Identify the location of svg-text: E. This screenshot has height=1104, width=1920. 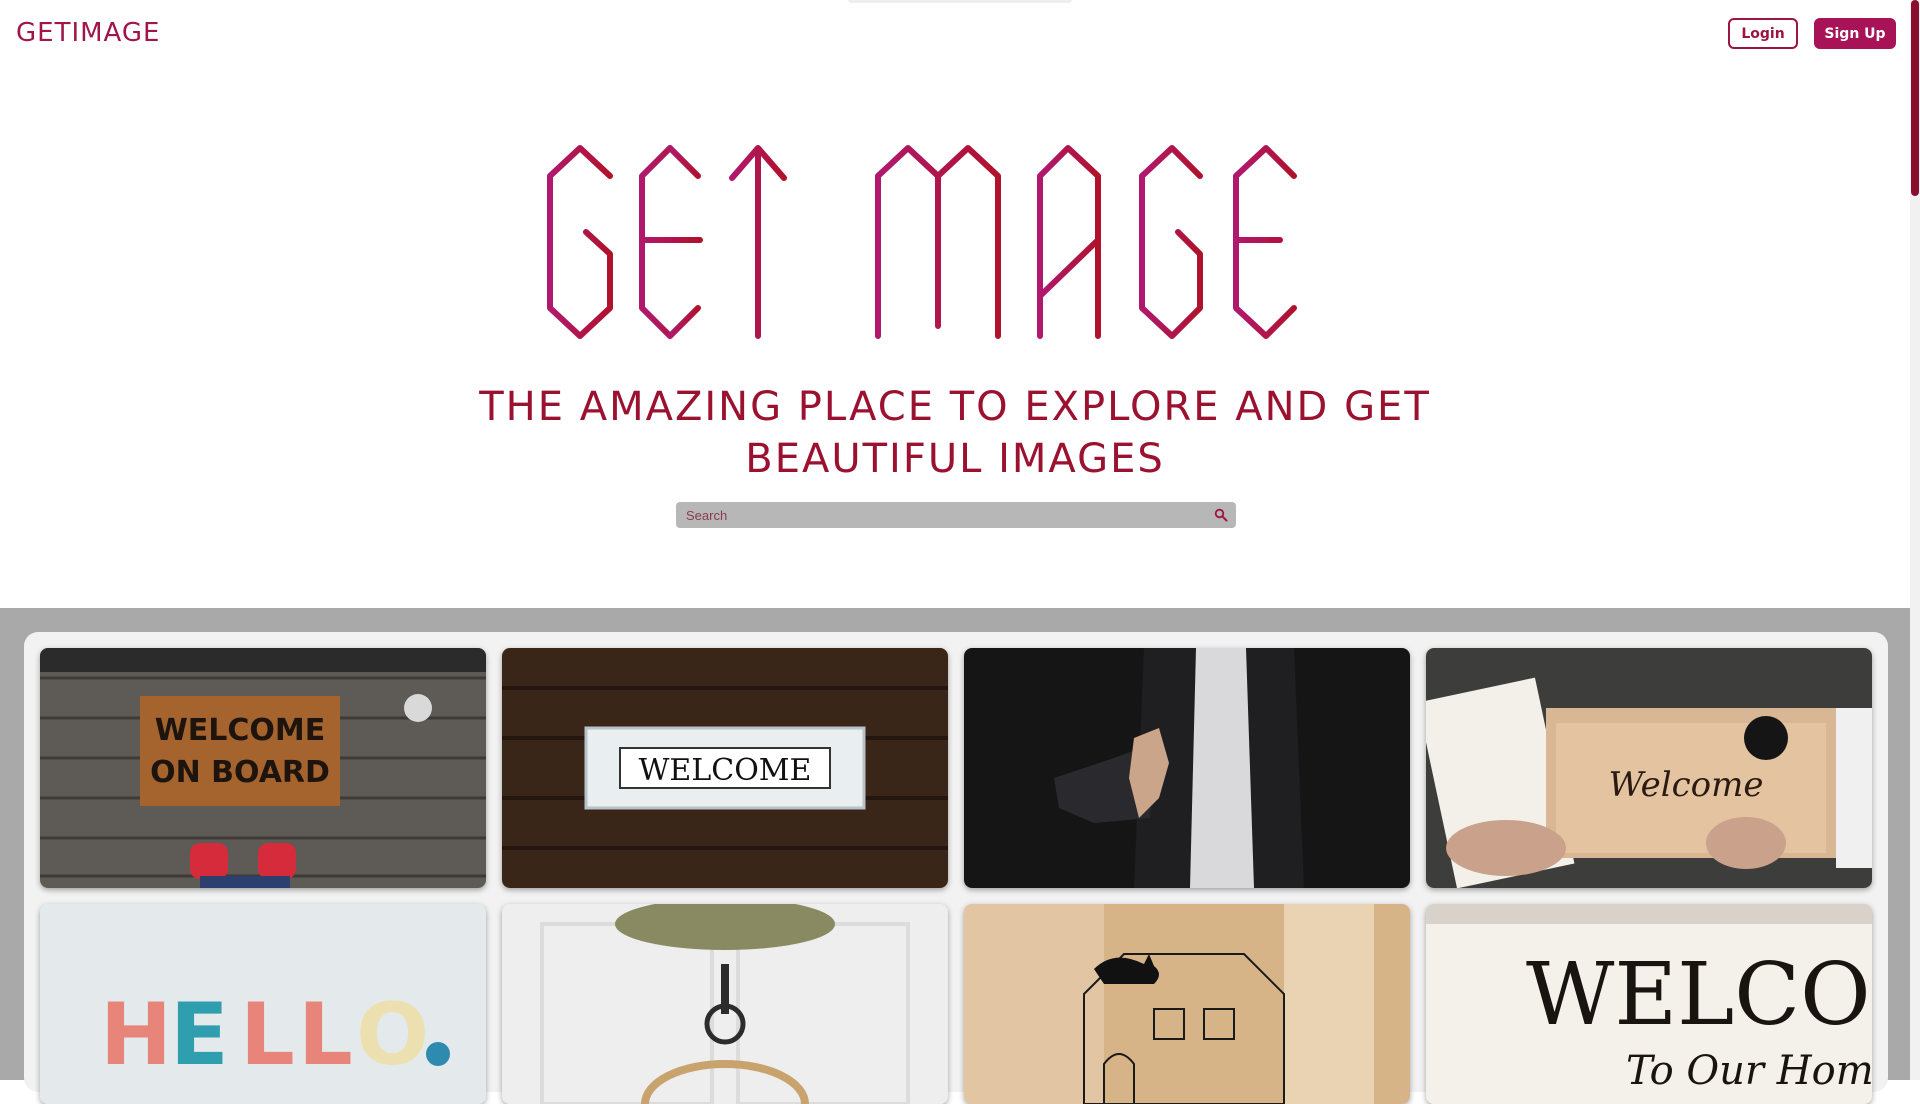
(204, 1035).